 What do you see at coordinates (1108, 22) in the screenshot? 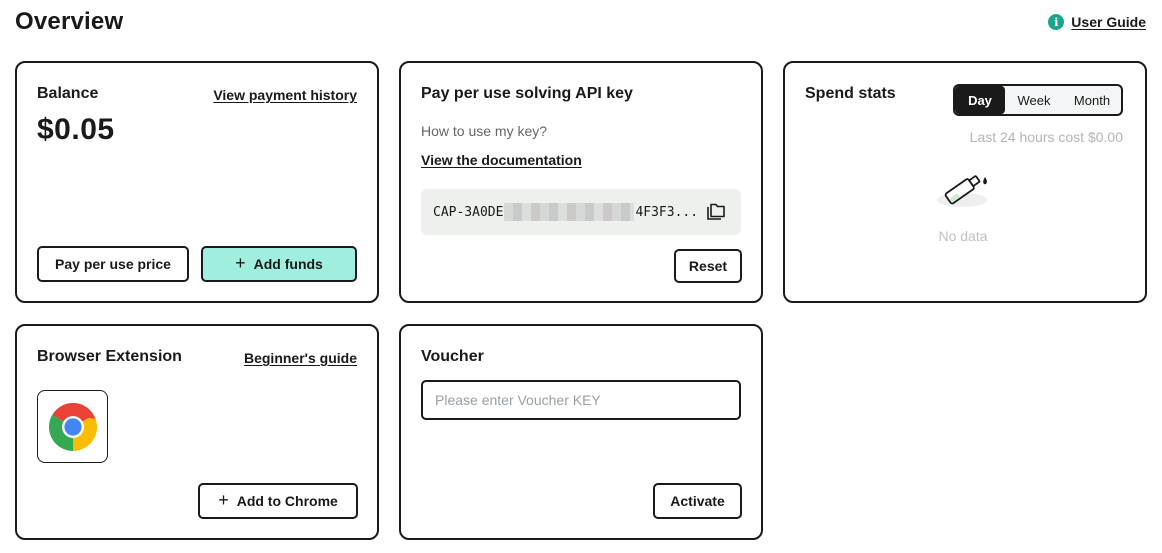
I see `user-guide-label: User Guide` at bounding box center [1108, 22].